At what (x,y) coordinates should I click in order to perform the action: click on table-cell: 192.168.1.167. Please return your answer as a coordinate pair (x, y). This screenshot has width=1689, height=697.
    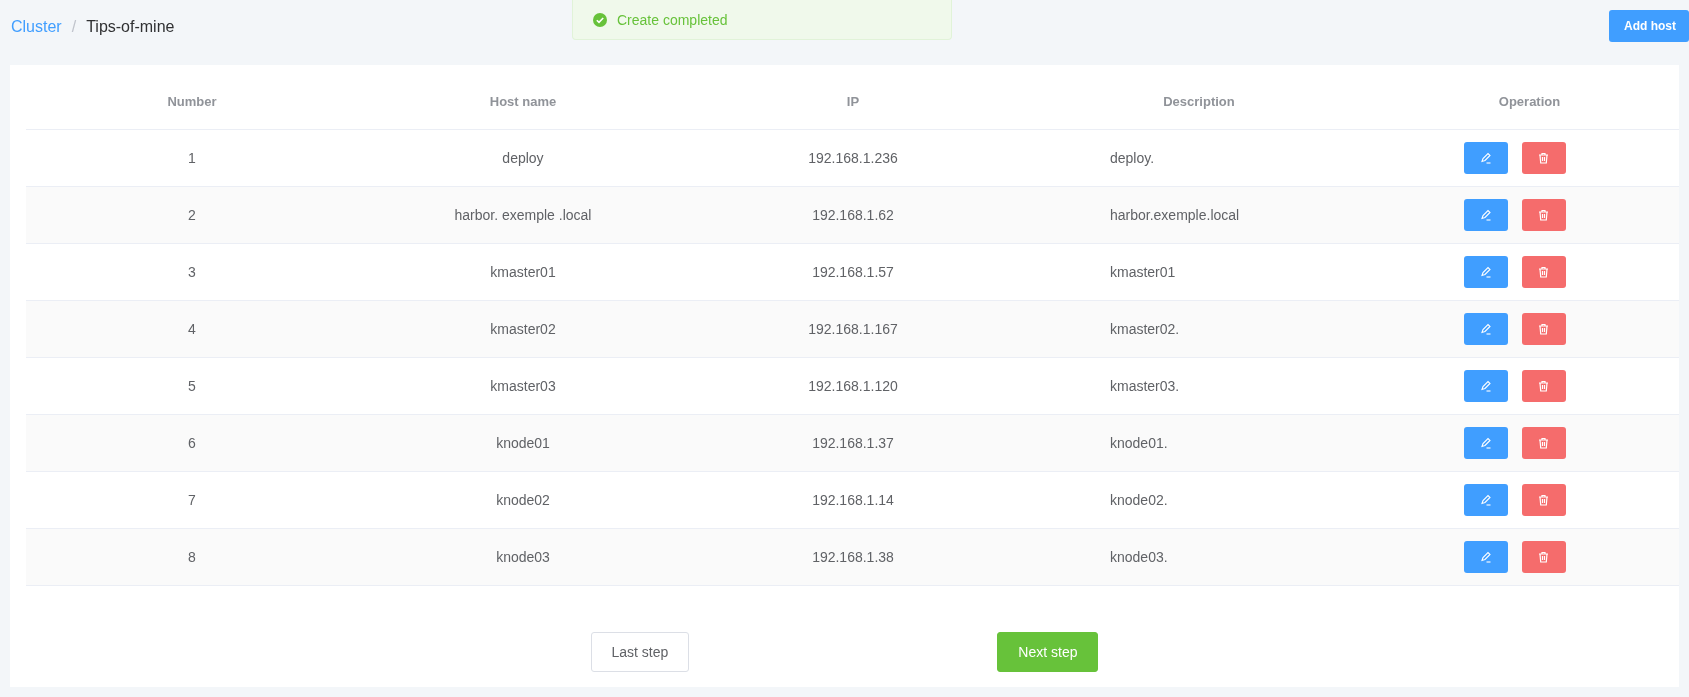
    Looking at the image, I should click on (853, 329).